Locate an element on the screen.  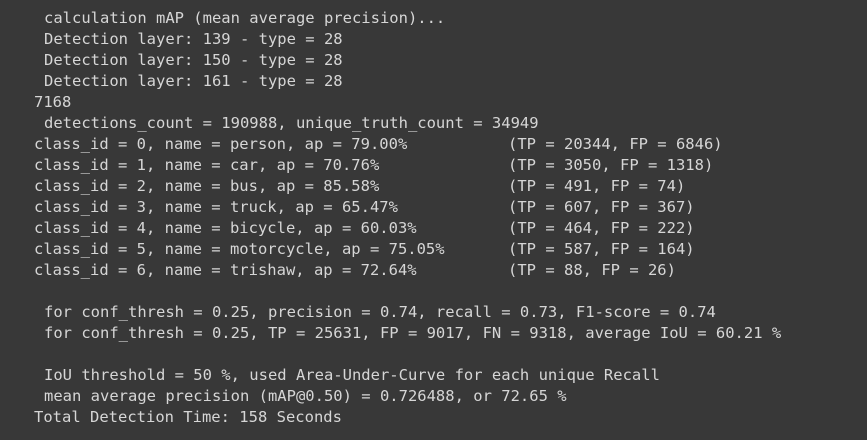
class-ap-text: class_id = 2, name = bus, ap = 85.58% is located at coordinates (207, 186).